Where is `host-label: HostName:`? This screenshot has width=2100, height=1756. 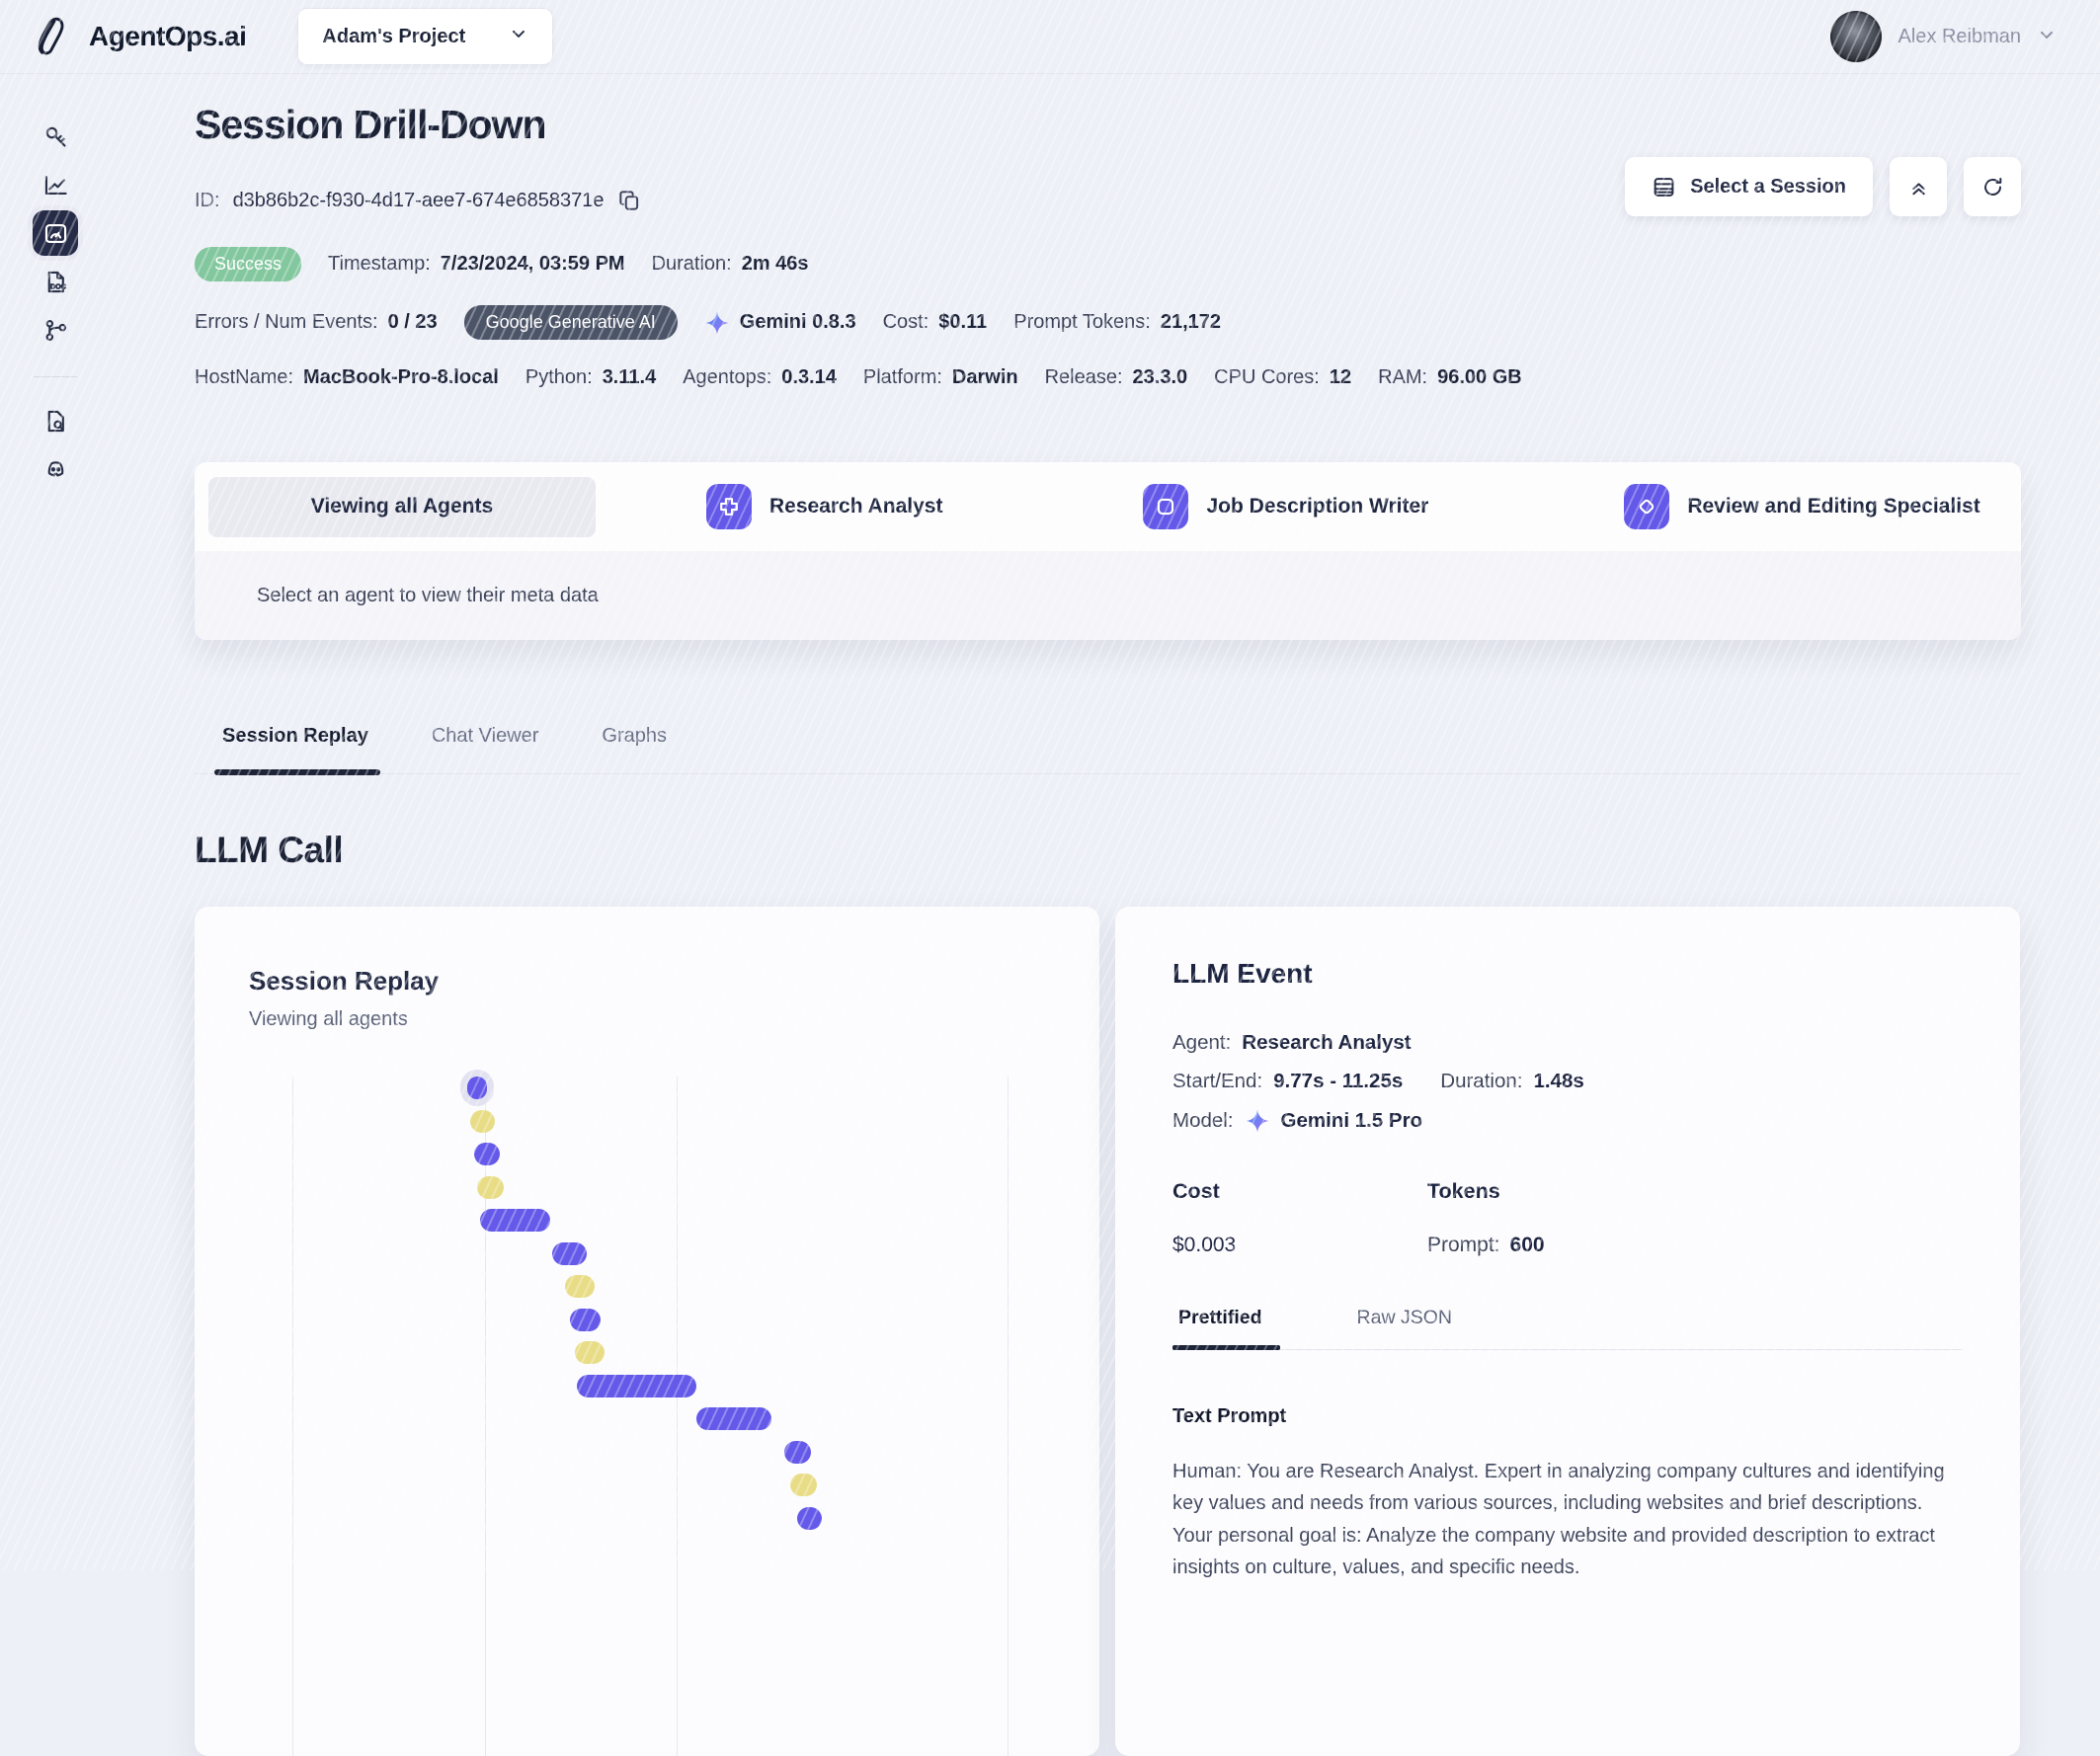 host-label: HostName: is located at coordinates (244, 377).